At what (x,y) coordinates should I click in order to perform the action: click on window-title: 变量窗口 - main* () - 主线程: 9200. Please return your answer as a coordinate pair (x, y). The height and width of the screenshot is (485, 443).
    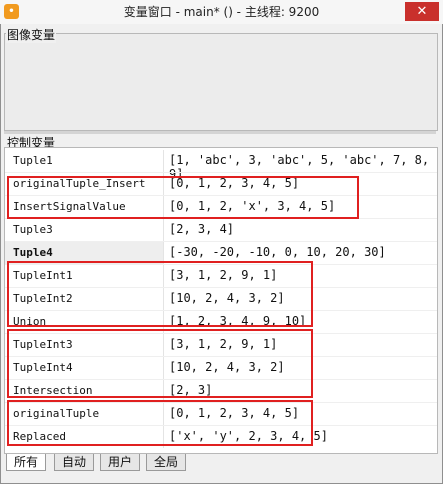
    Looking at the image, I should click on (221, 12).